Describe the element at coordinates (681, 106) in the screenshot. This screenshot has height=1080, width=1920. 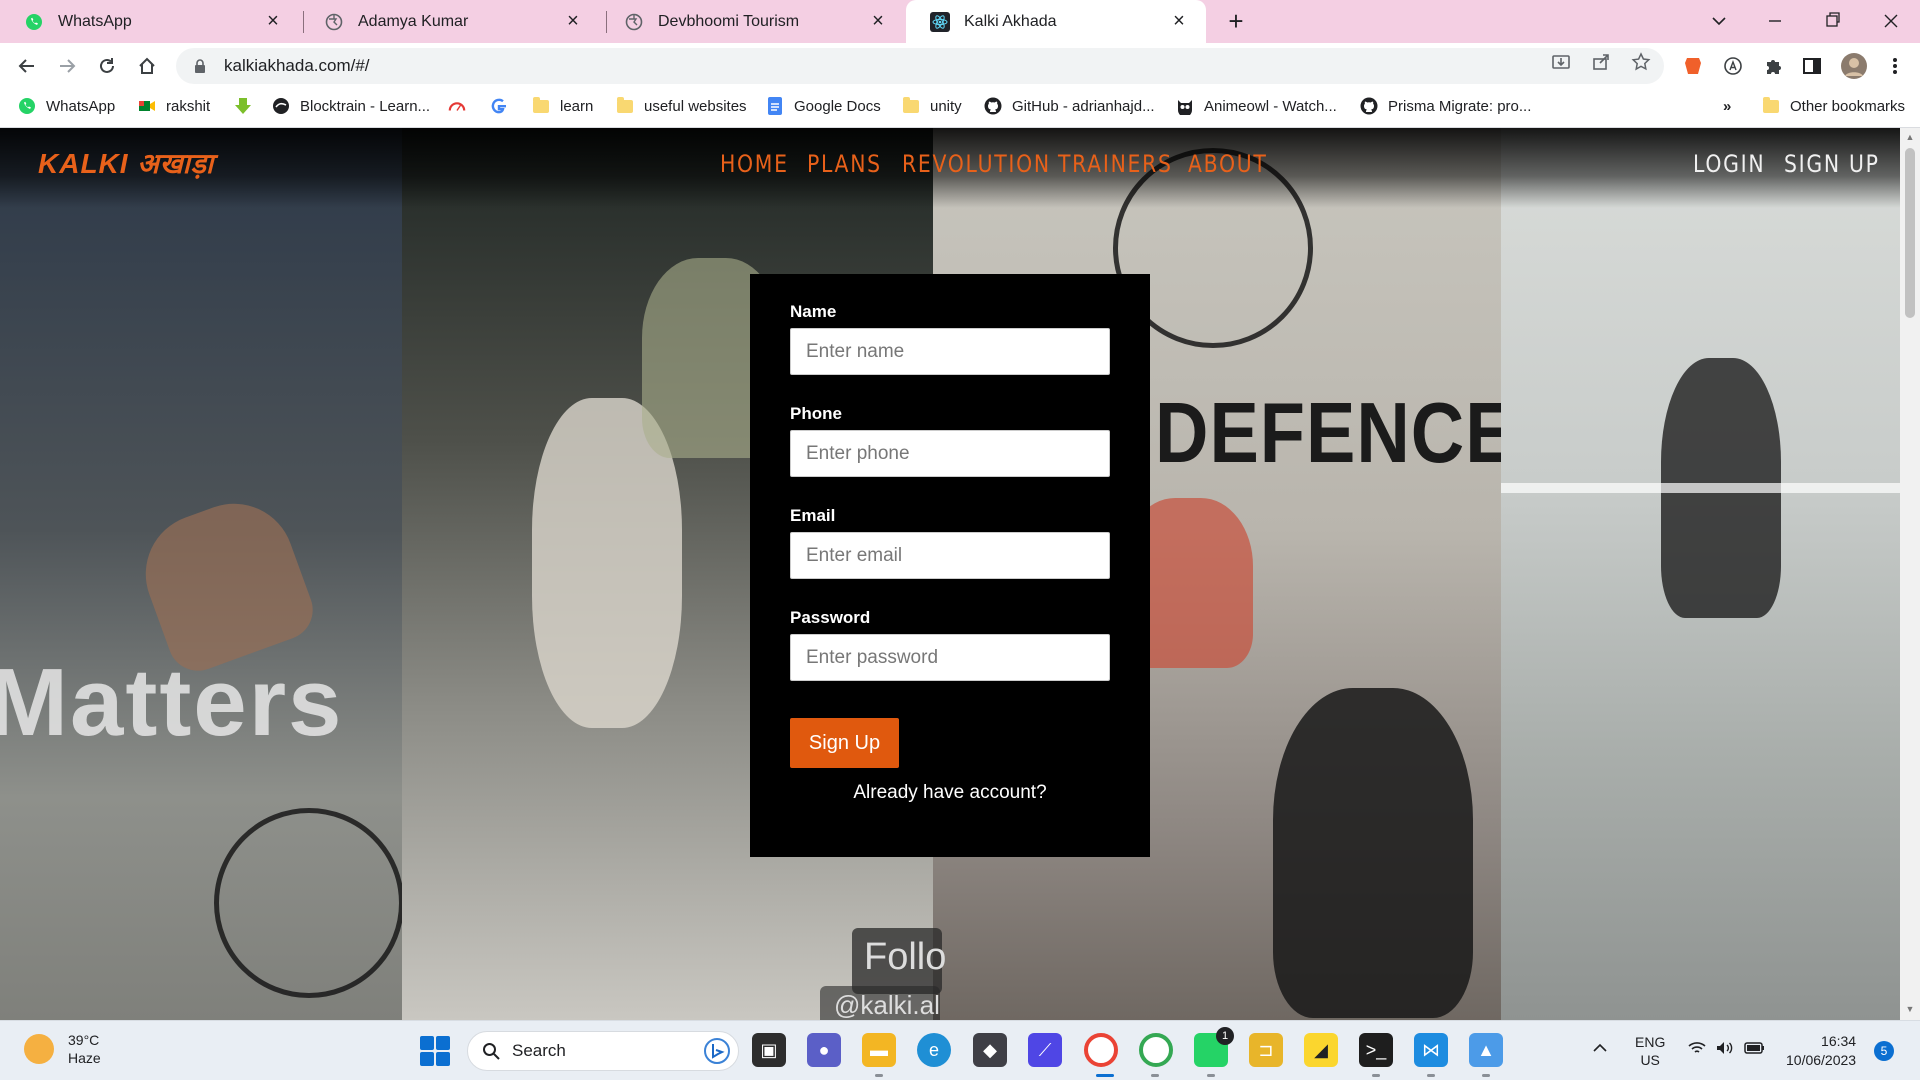
I see `bookmark-useful-websites: useful websites` at that location.